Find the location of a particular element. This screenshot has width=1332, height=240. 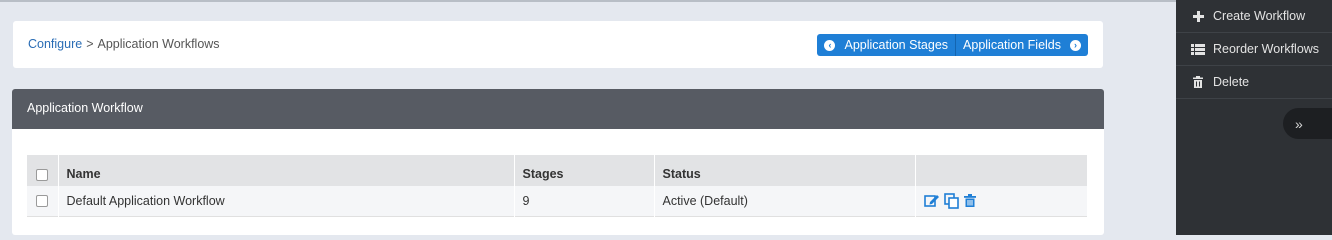

double-chevron-right-icon: » is located at coordinates (1299, 123).